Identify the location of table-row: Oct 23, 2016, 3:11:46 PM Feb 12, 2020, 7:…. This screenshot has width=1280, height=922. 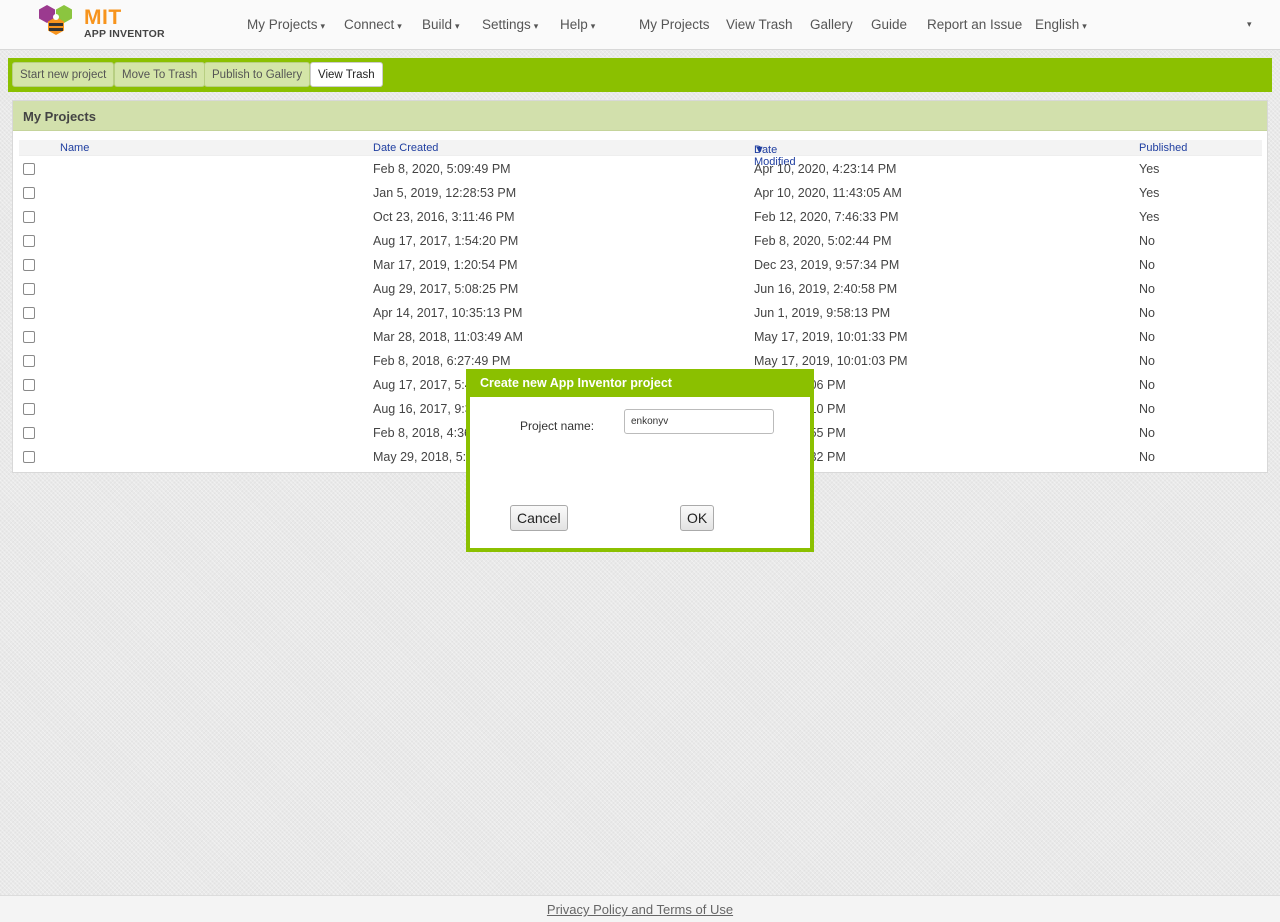
(640, 217).